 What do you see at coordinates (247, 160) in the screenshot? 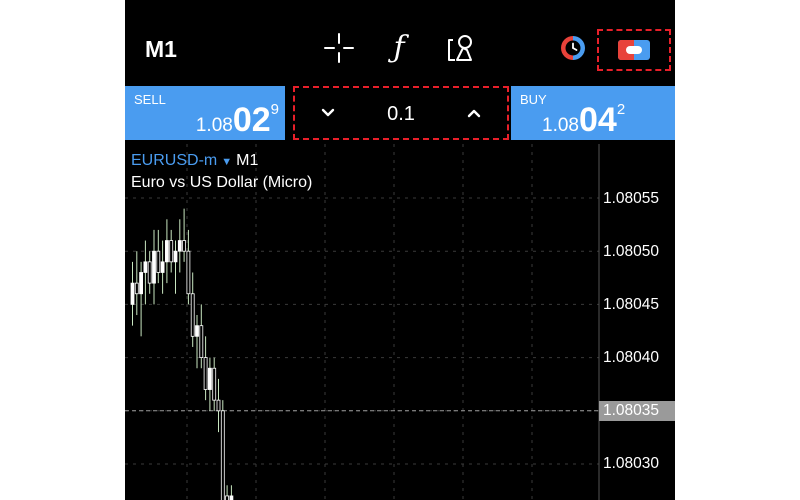
I see `chart-timeframe: M1` at bounding box center [247, 160].